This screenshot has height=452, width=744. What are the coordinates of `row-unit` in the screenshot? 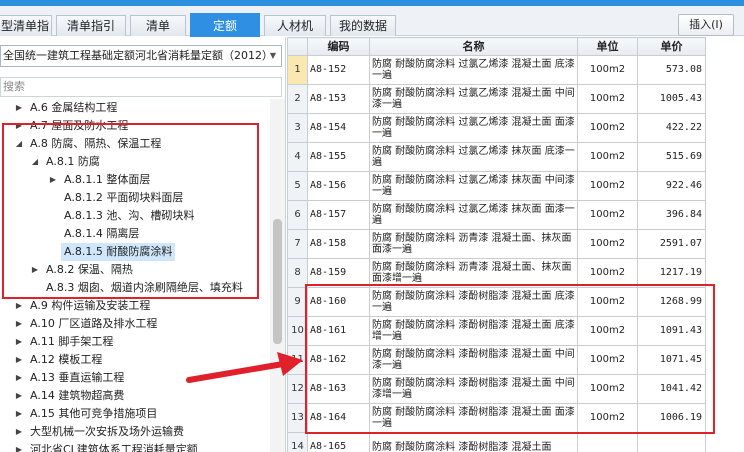 It's located at (607, 442).